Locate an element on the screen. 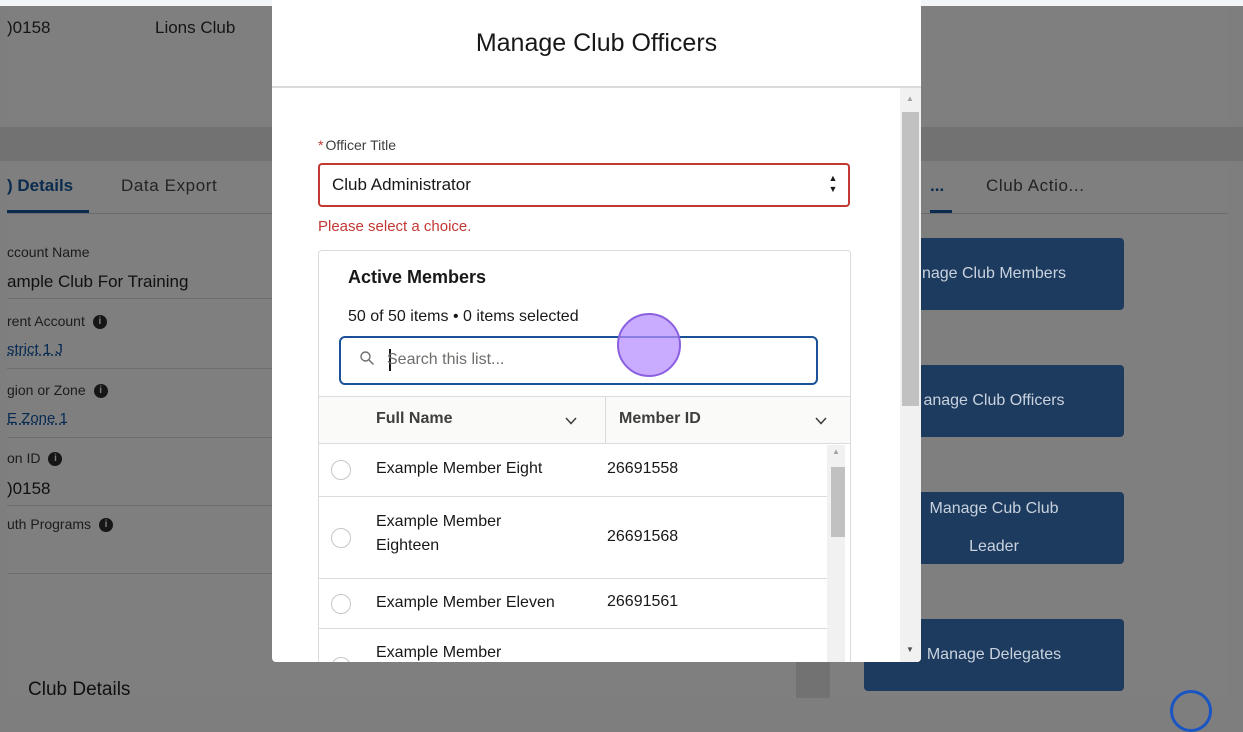  modal-title: Manage Club Officers is located at coordinates (596, 42).